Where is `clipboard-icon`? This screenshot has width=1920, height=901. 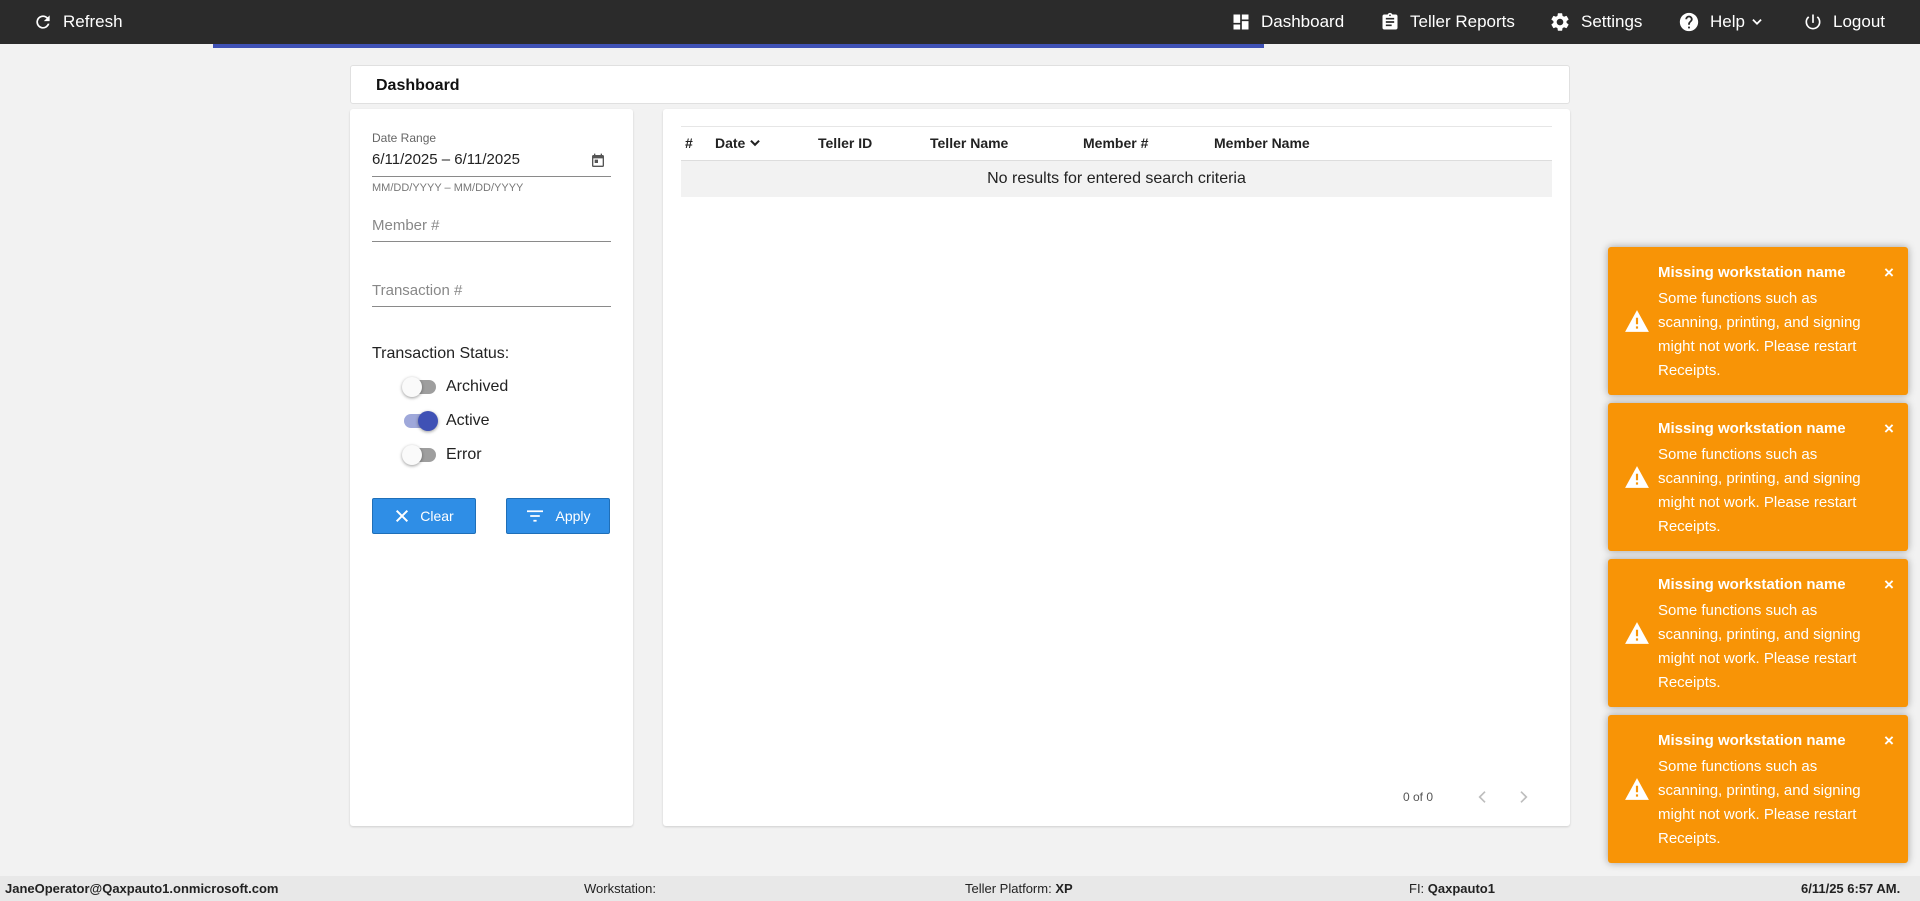
clipboard-icon is located at coordinates (1390, 21).